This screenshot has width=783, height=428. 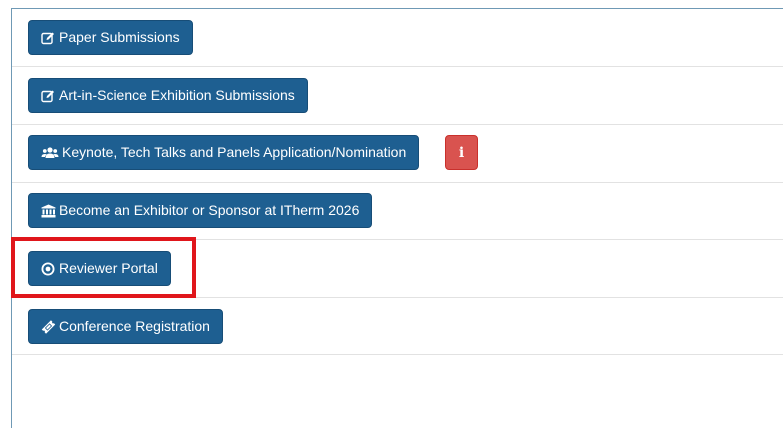 I want to click on art-in-science-submissions-label: Art-in-Science Exhibition Submissions, so click(x=177, y=95).